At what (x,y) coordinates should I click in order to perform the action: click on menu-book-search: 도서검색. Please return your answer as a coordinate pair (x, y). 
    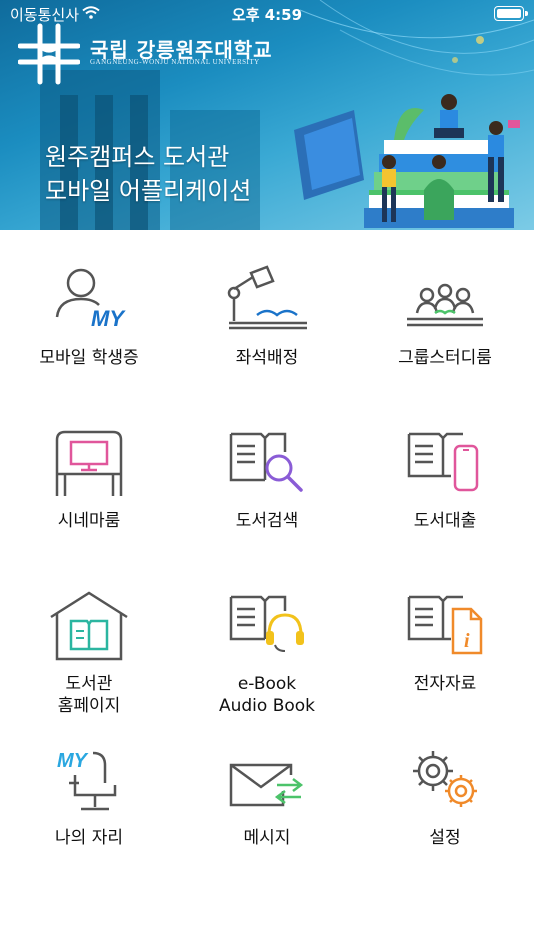
    Looking at the image, I should click on (267, 493).